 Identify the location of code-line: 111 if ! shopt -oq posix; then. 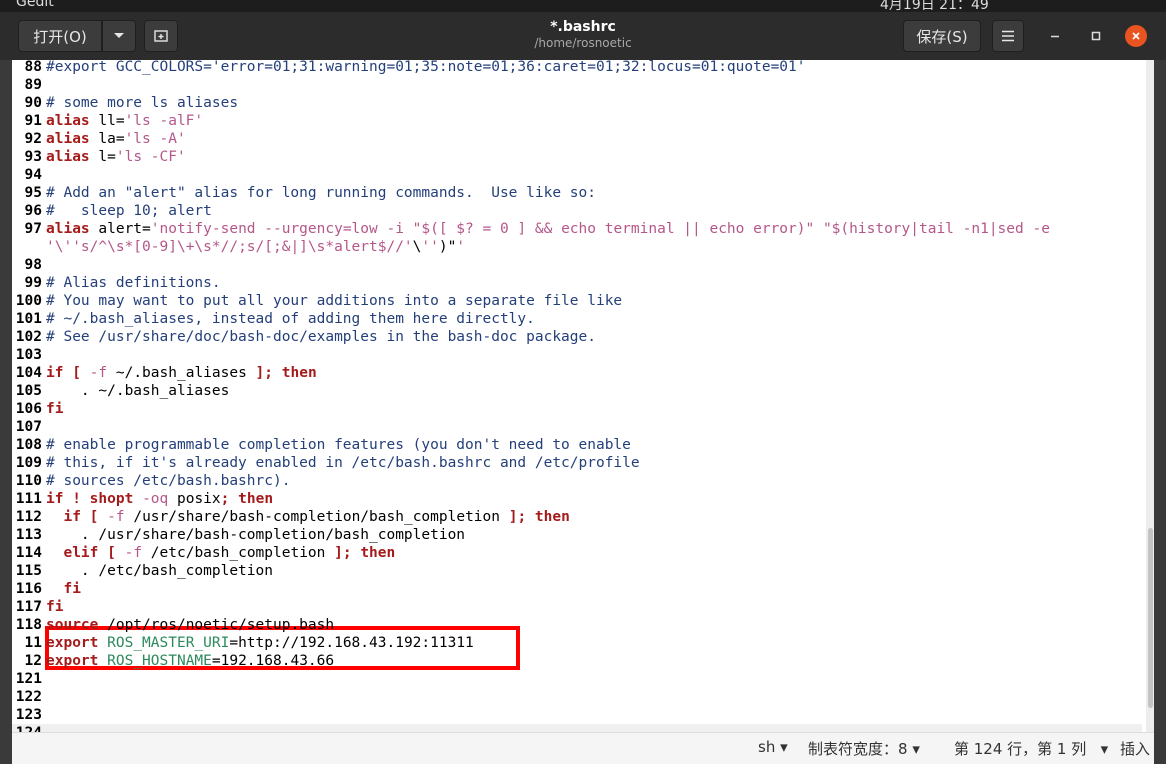
(577, 499).